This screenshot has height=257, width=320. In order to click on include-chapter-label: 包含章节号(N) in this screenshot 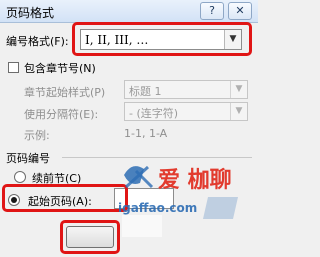, I will do `click(60, 68)`.